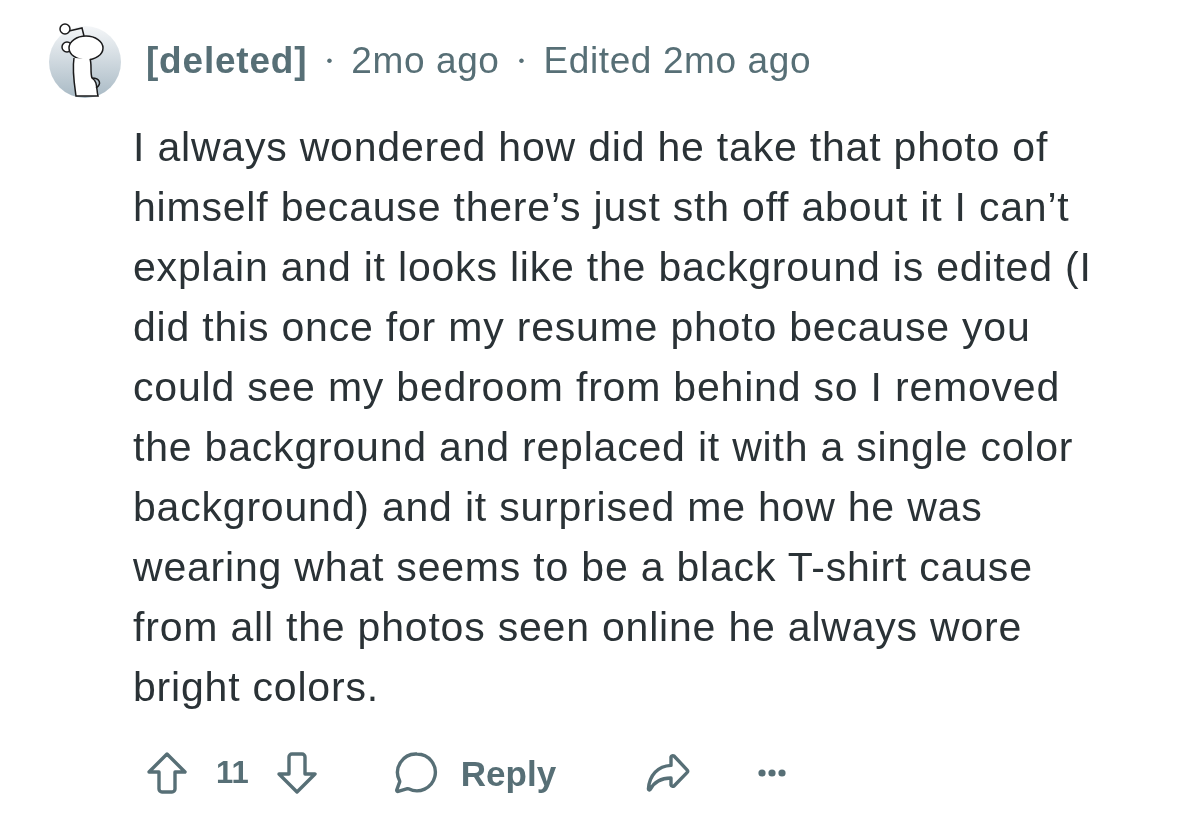  Describe the element at coordinates (415, 773) in the screenshot. I see `speech-bubble-icon` at that location.